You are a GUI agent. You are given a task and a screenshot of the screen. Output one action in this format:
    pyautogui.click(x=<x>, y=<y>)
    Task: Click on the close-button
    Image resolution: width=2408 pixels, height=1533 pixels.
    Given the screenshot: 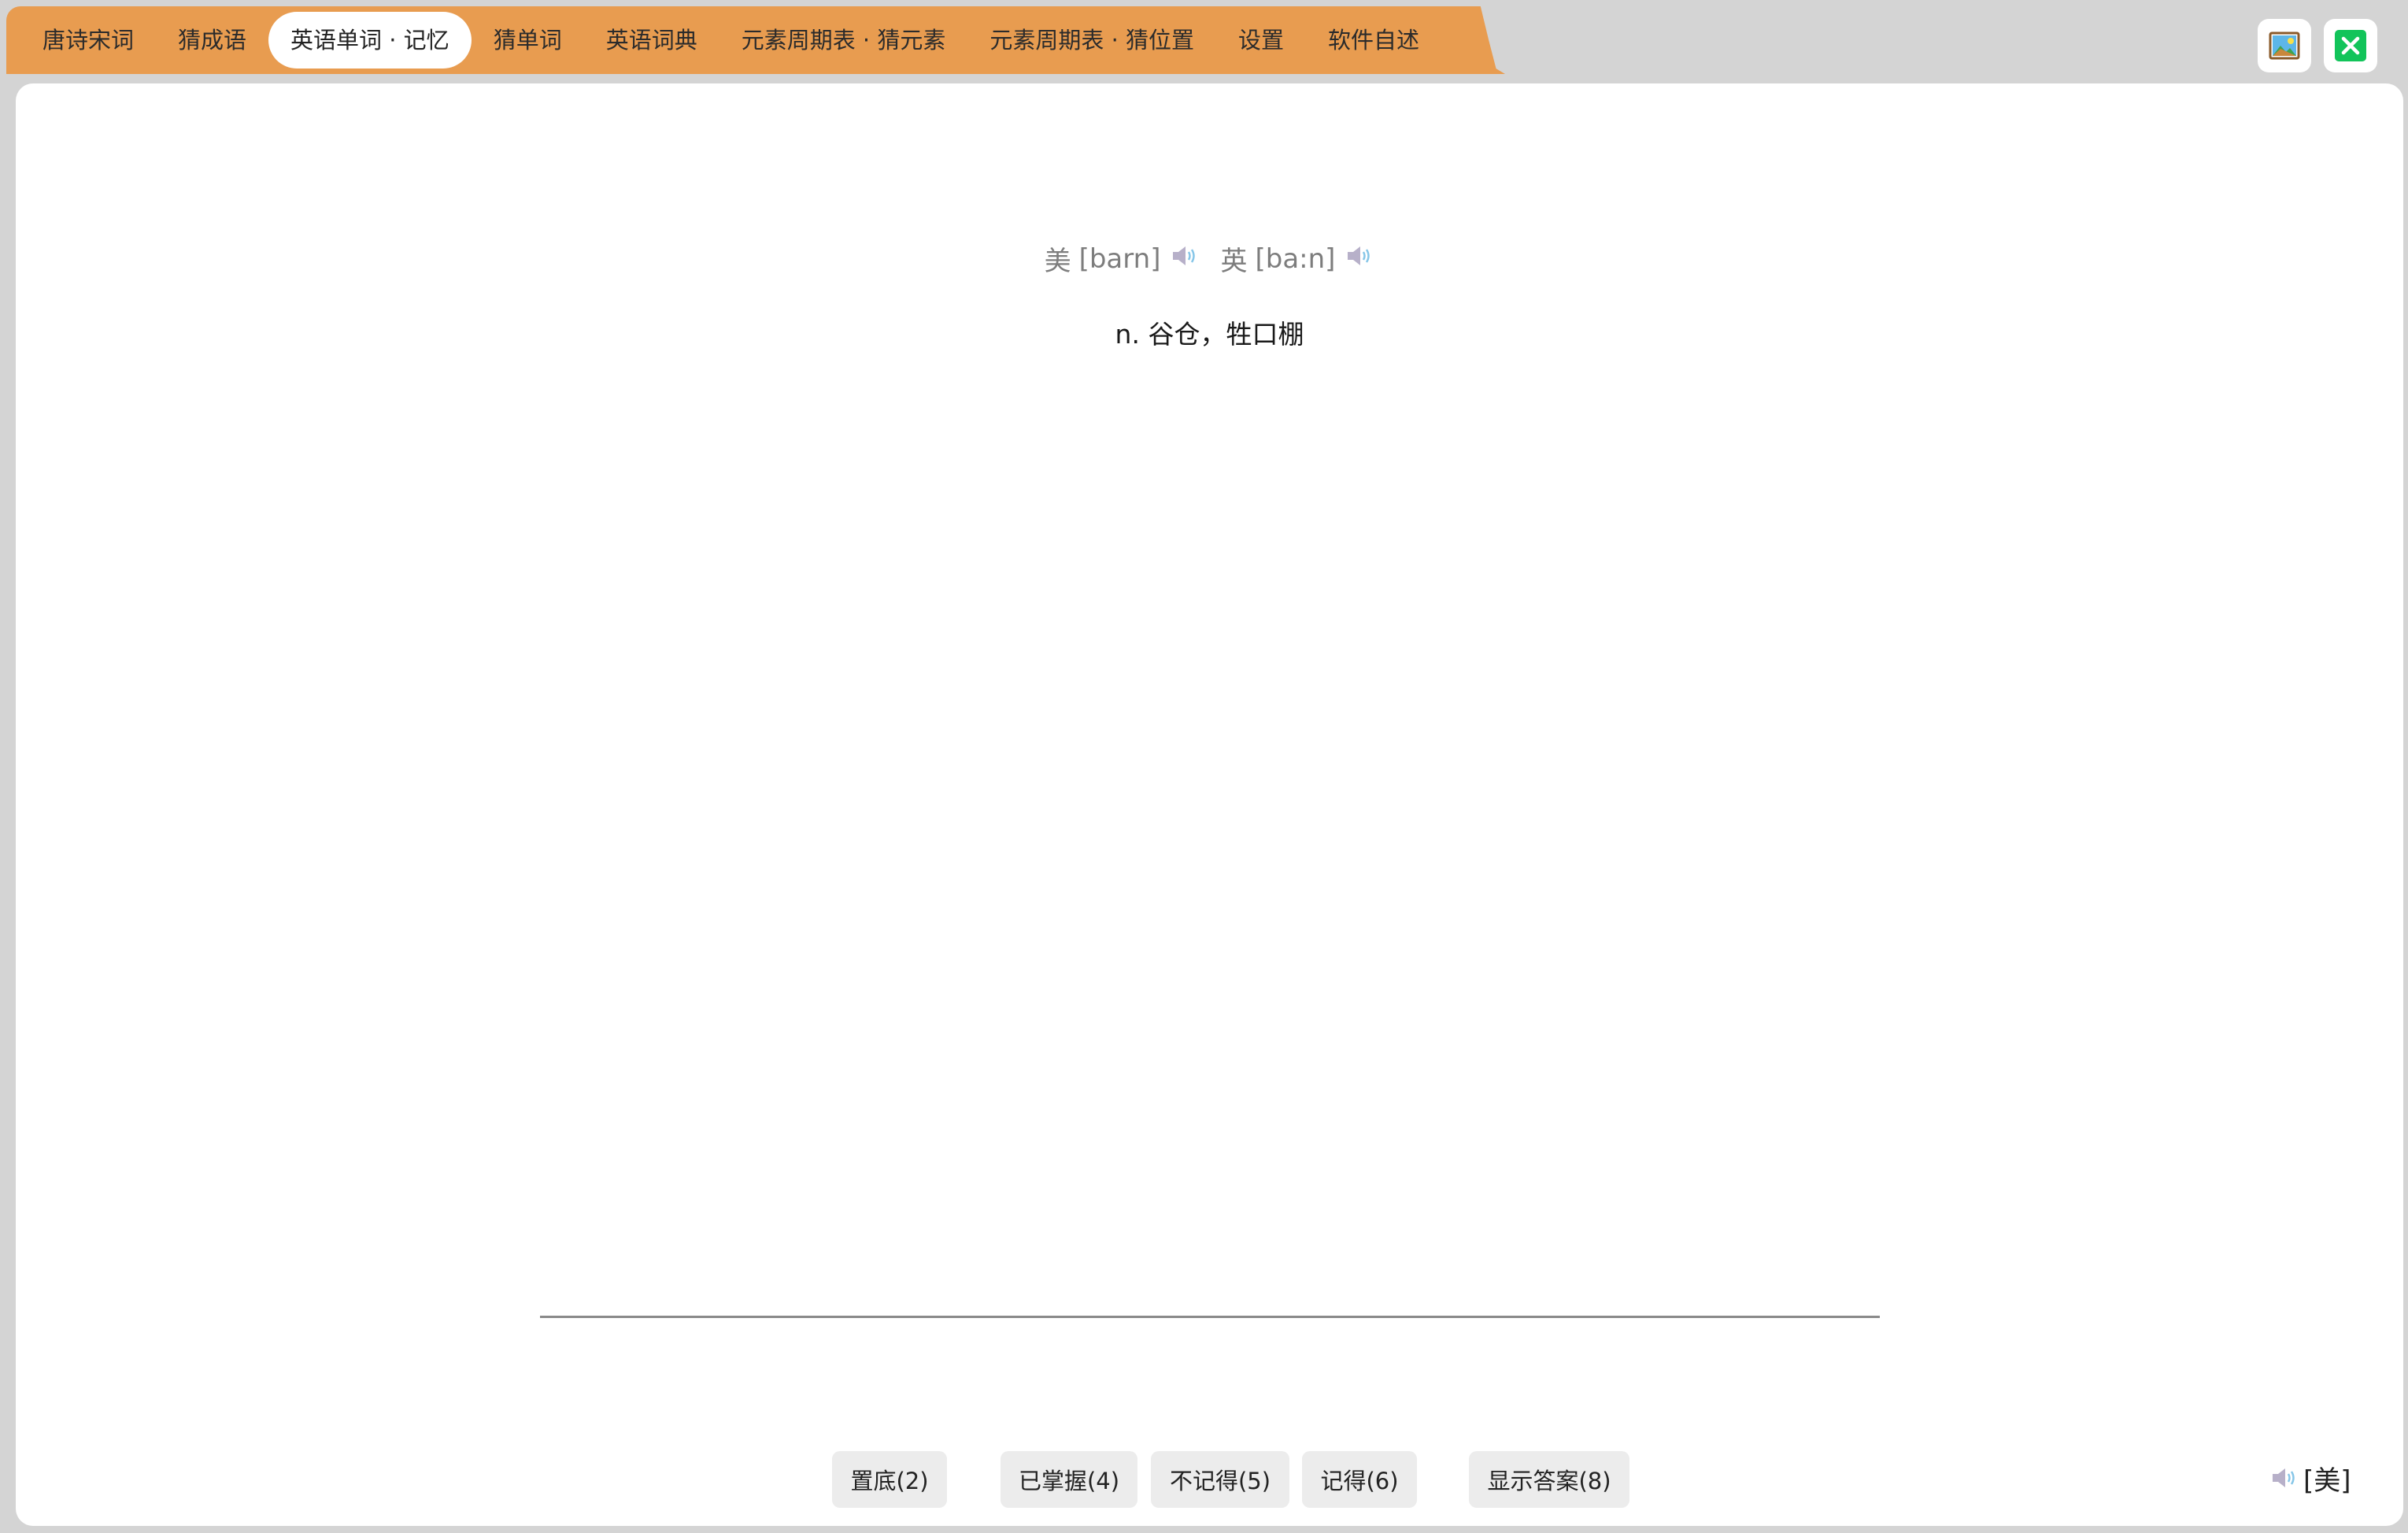 What is the action you would take?
    pyautogui.click(x=2350, y=46)
    